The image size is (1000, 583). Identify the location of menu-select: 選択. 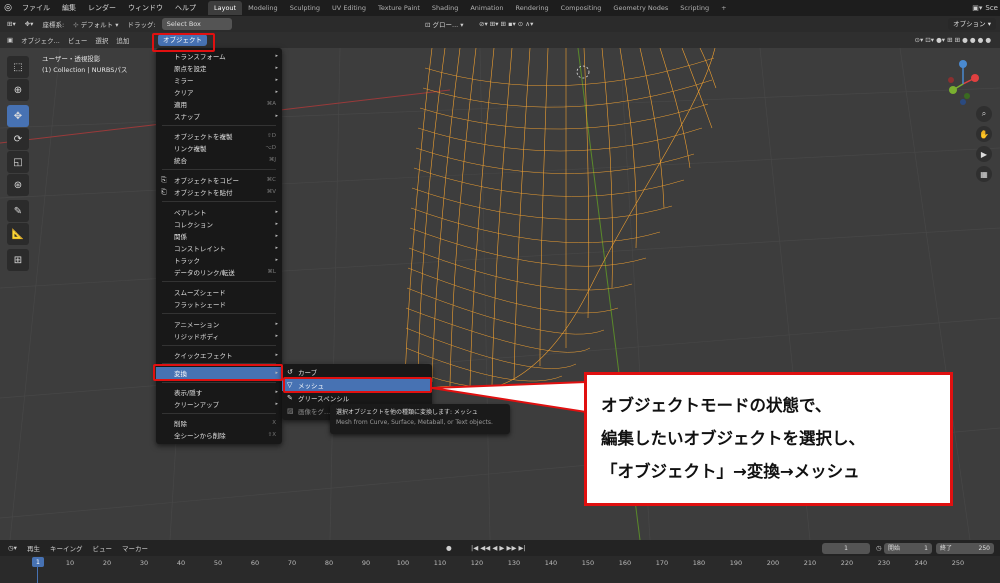
(101, 40).